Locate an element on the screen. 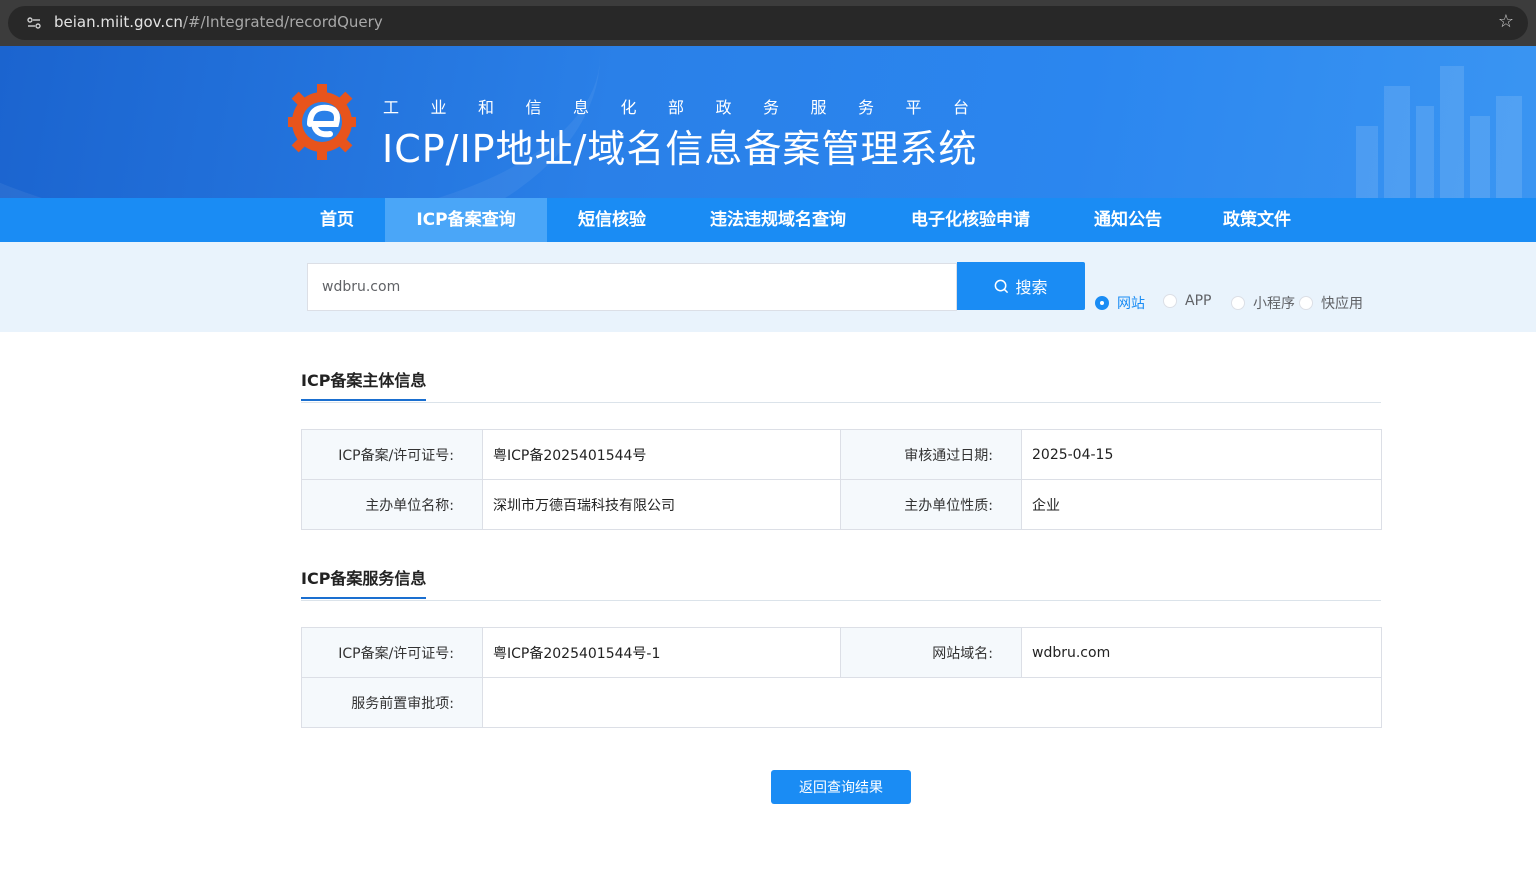  icp-license-value: 粤ICP备2025401544号 is located at coordinates (661, 454).